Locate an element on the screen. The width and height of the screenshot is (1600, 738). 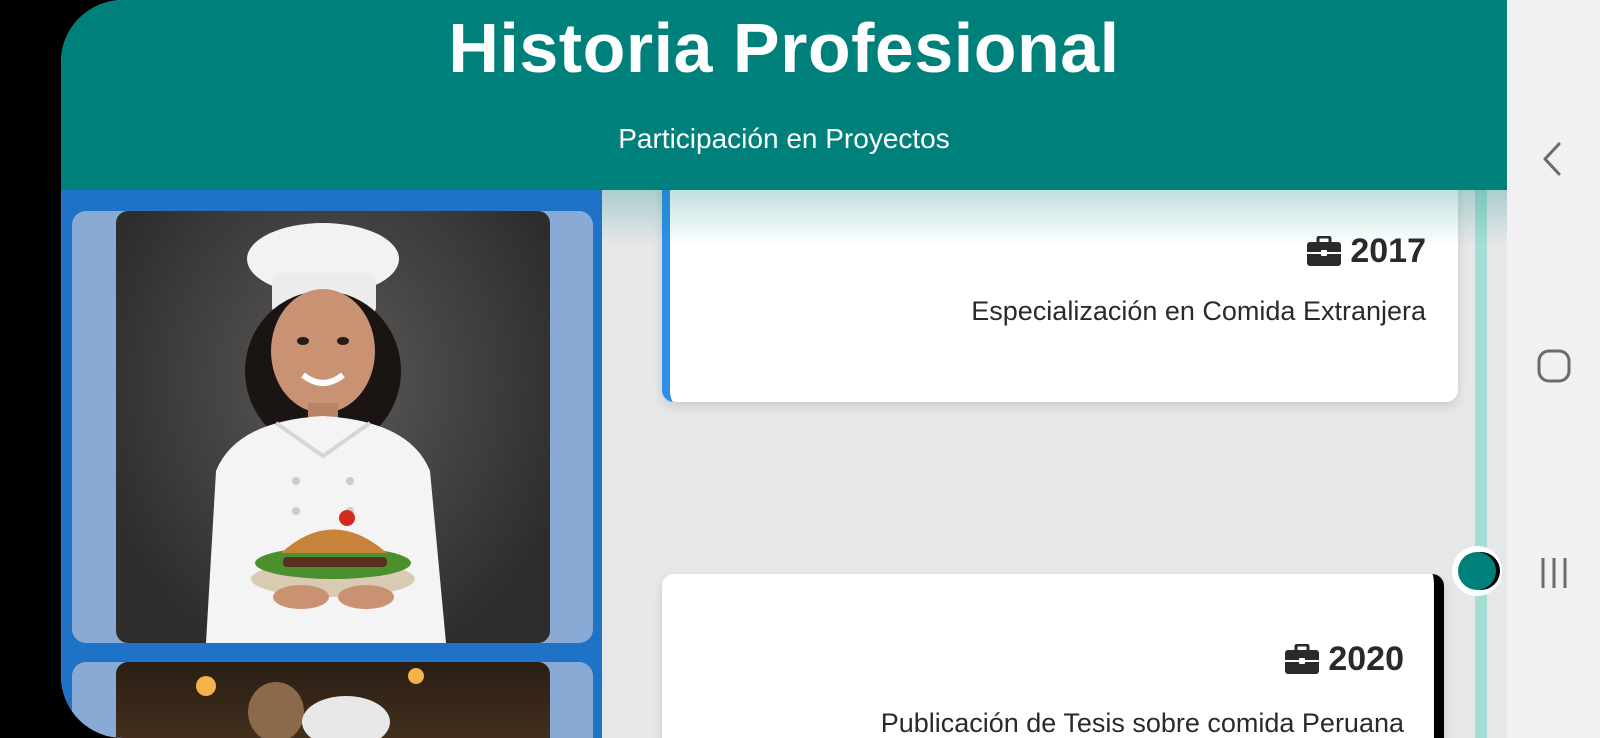
briefcase-icon is located at coordinates (1302, 658).